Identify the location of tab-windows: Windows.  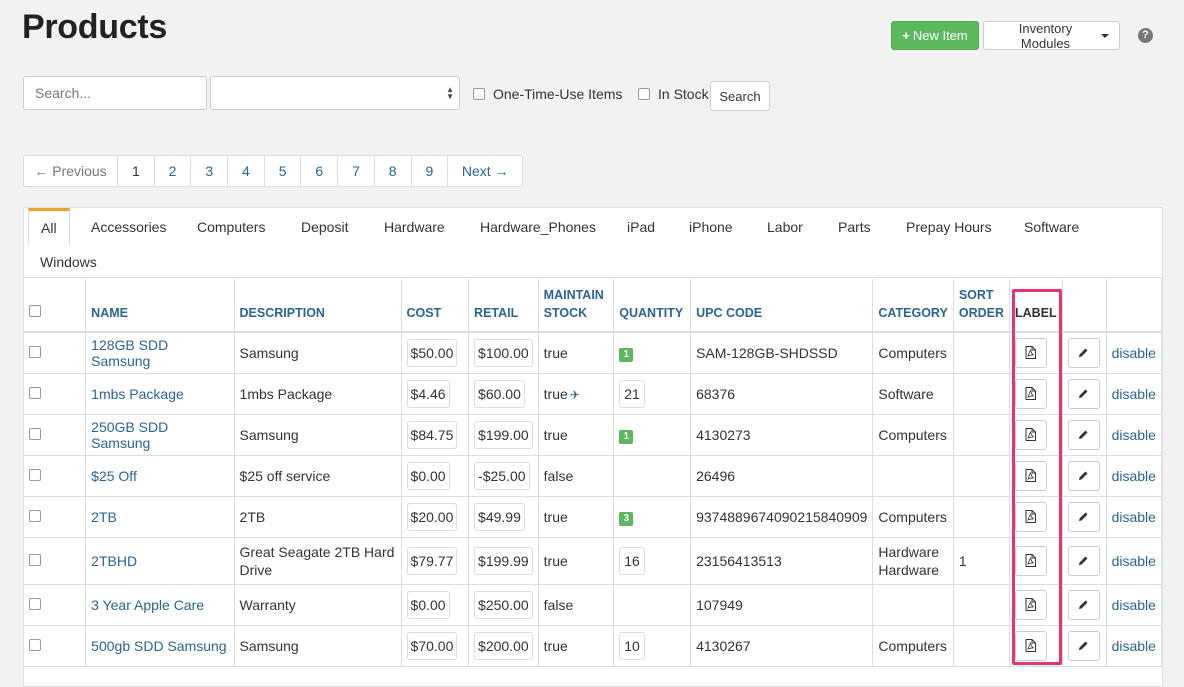
(68, 262).